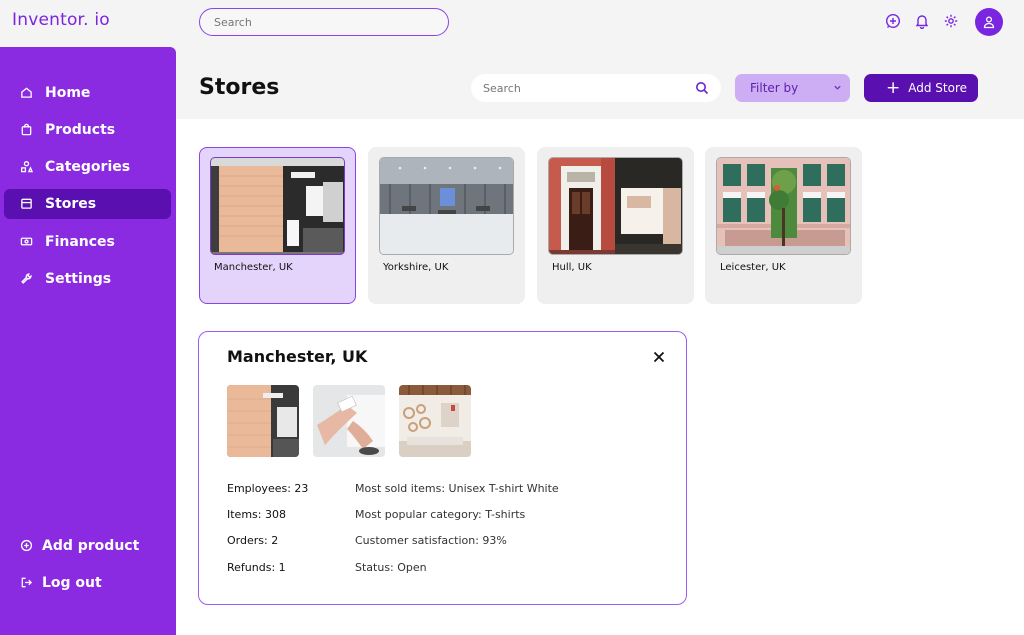  What do you see at coordinates (702, 88) in the screenshot?
I see `search-icon` at bounding box center [702, 88].